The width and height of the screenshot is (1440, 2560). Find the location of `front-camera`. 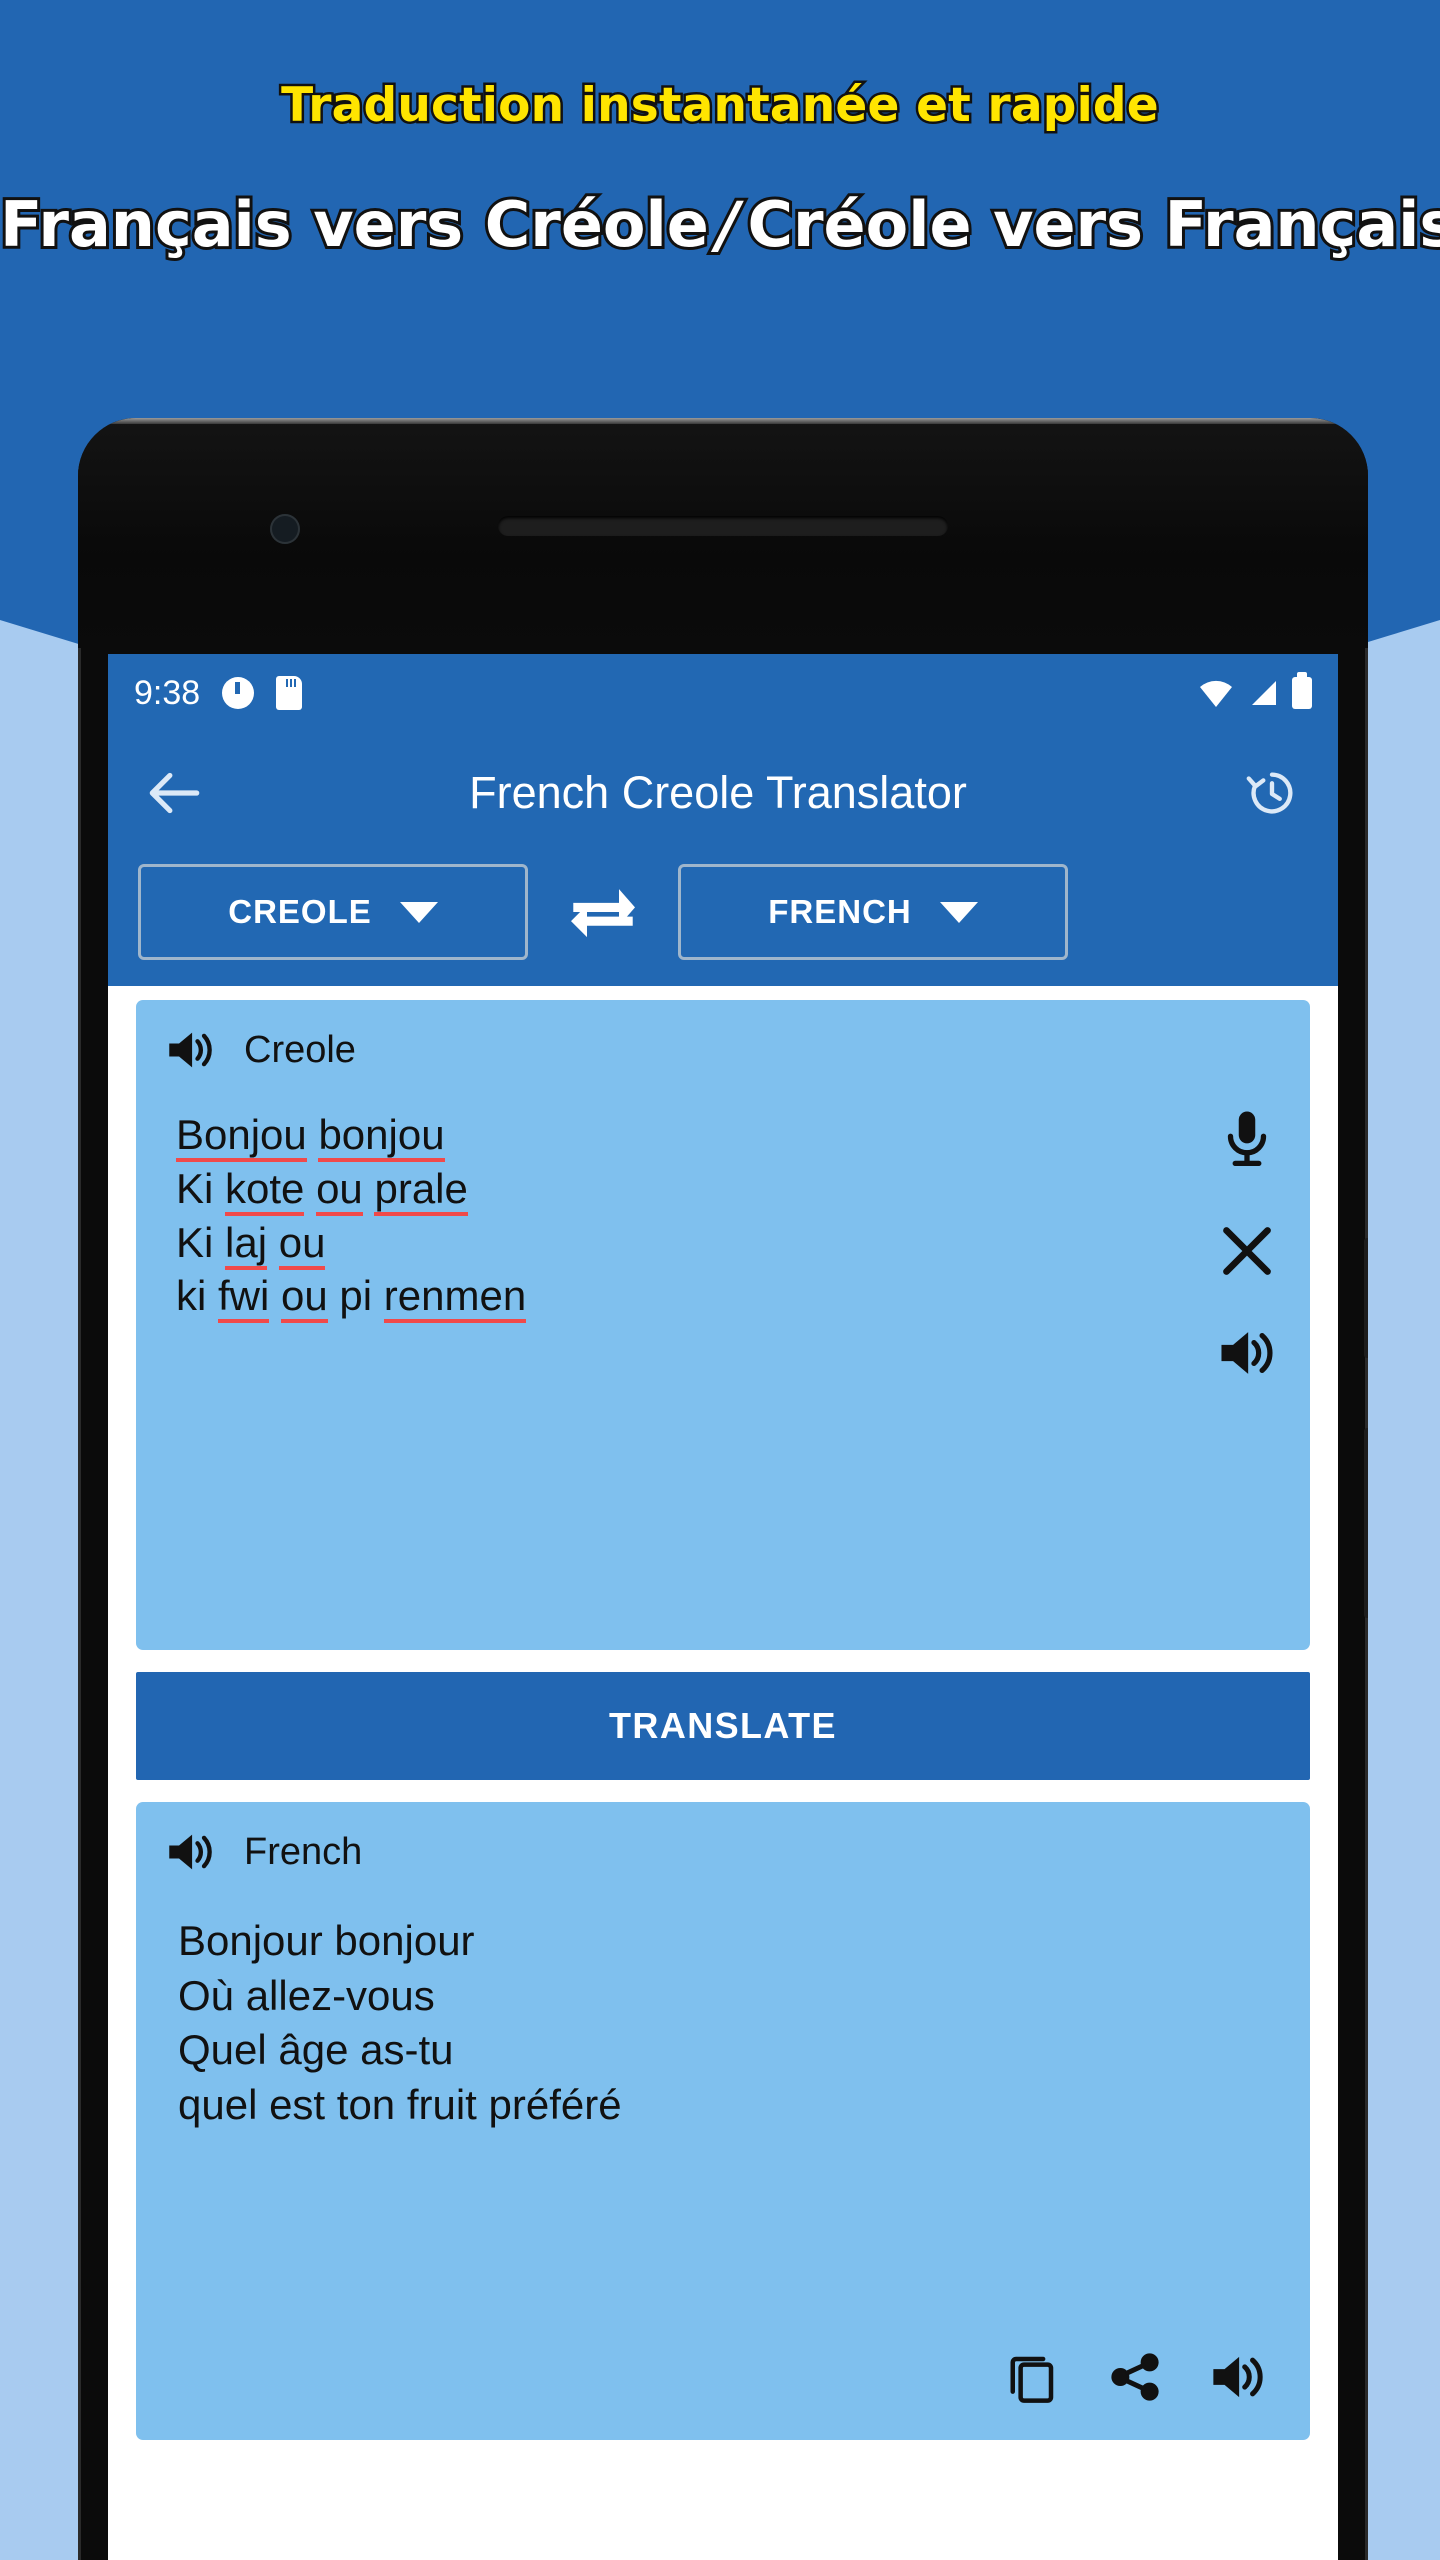

front-camera is located at coordinates (285, 529).